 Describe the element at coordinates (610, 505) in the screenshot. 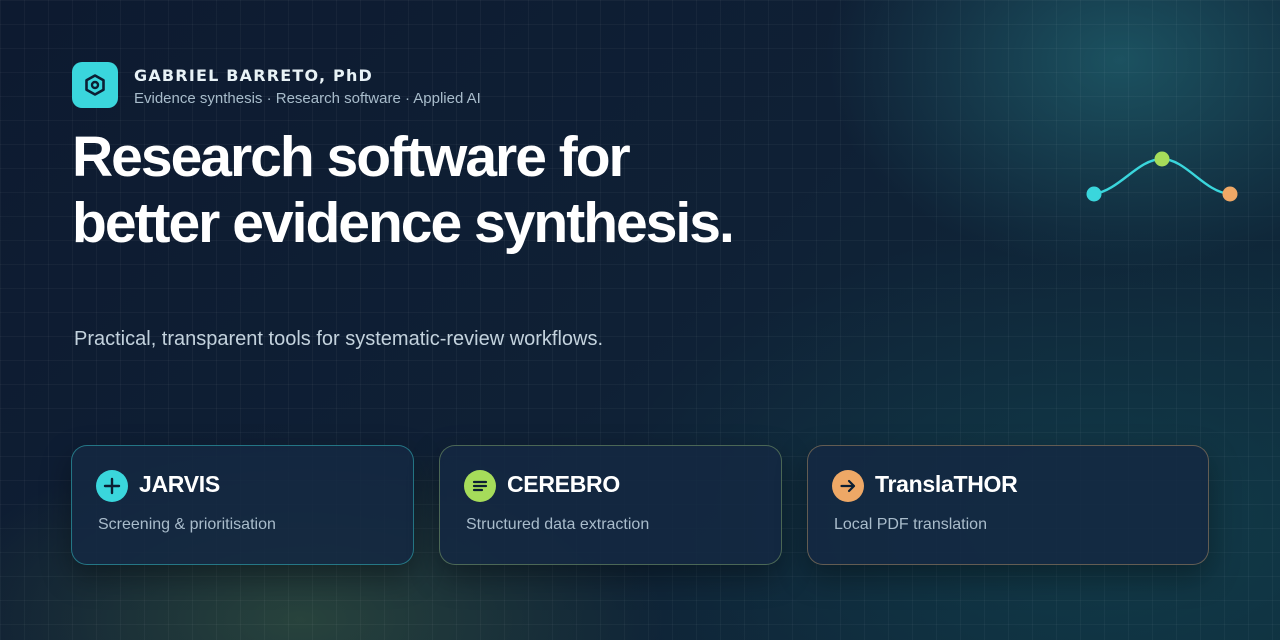

I see `tool-card-cerebro: CEREBRO Structured data extraction` at that location.